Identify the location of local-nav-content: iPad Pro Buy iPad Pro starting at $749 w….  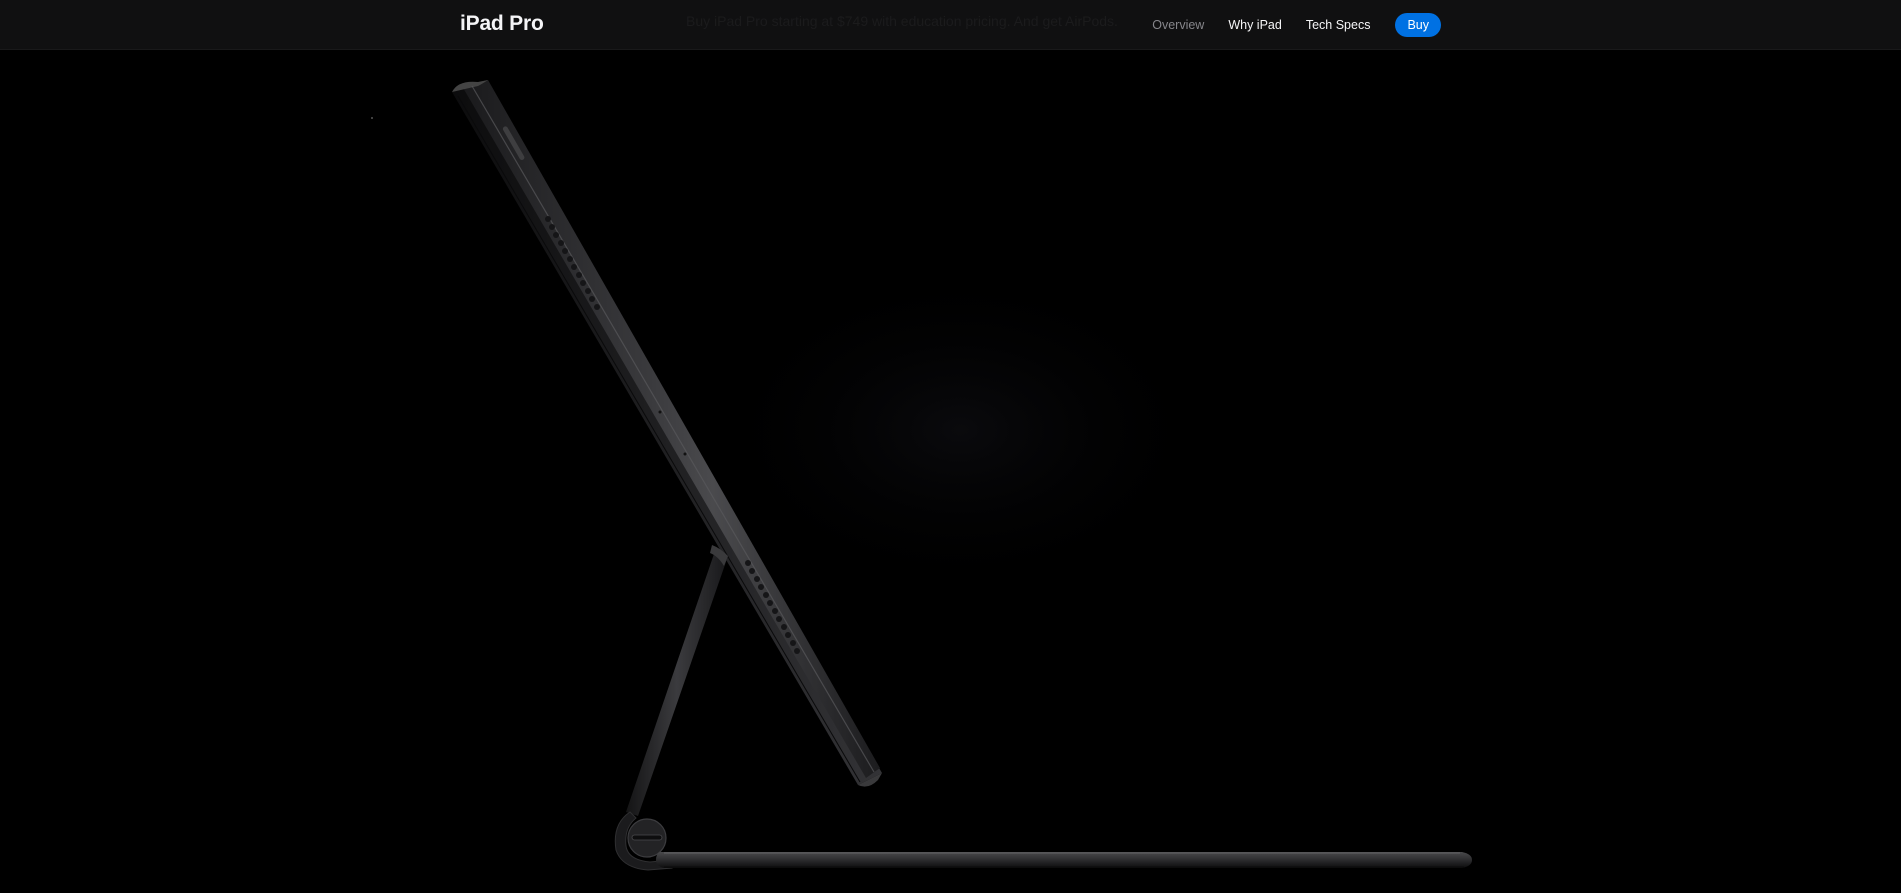
(950, 24).